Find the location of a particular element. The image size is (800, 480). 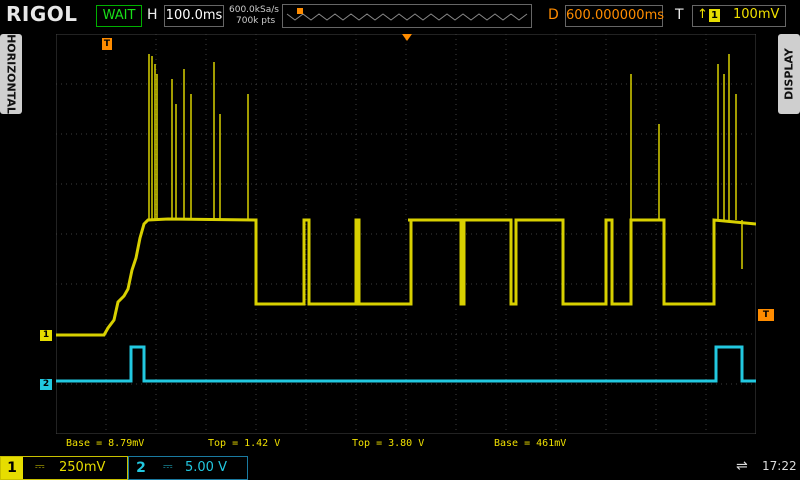

memory-waveform-preview is located at coordinates (407, 14).